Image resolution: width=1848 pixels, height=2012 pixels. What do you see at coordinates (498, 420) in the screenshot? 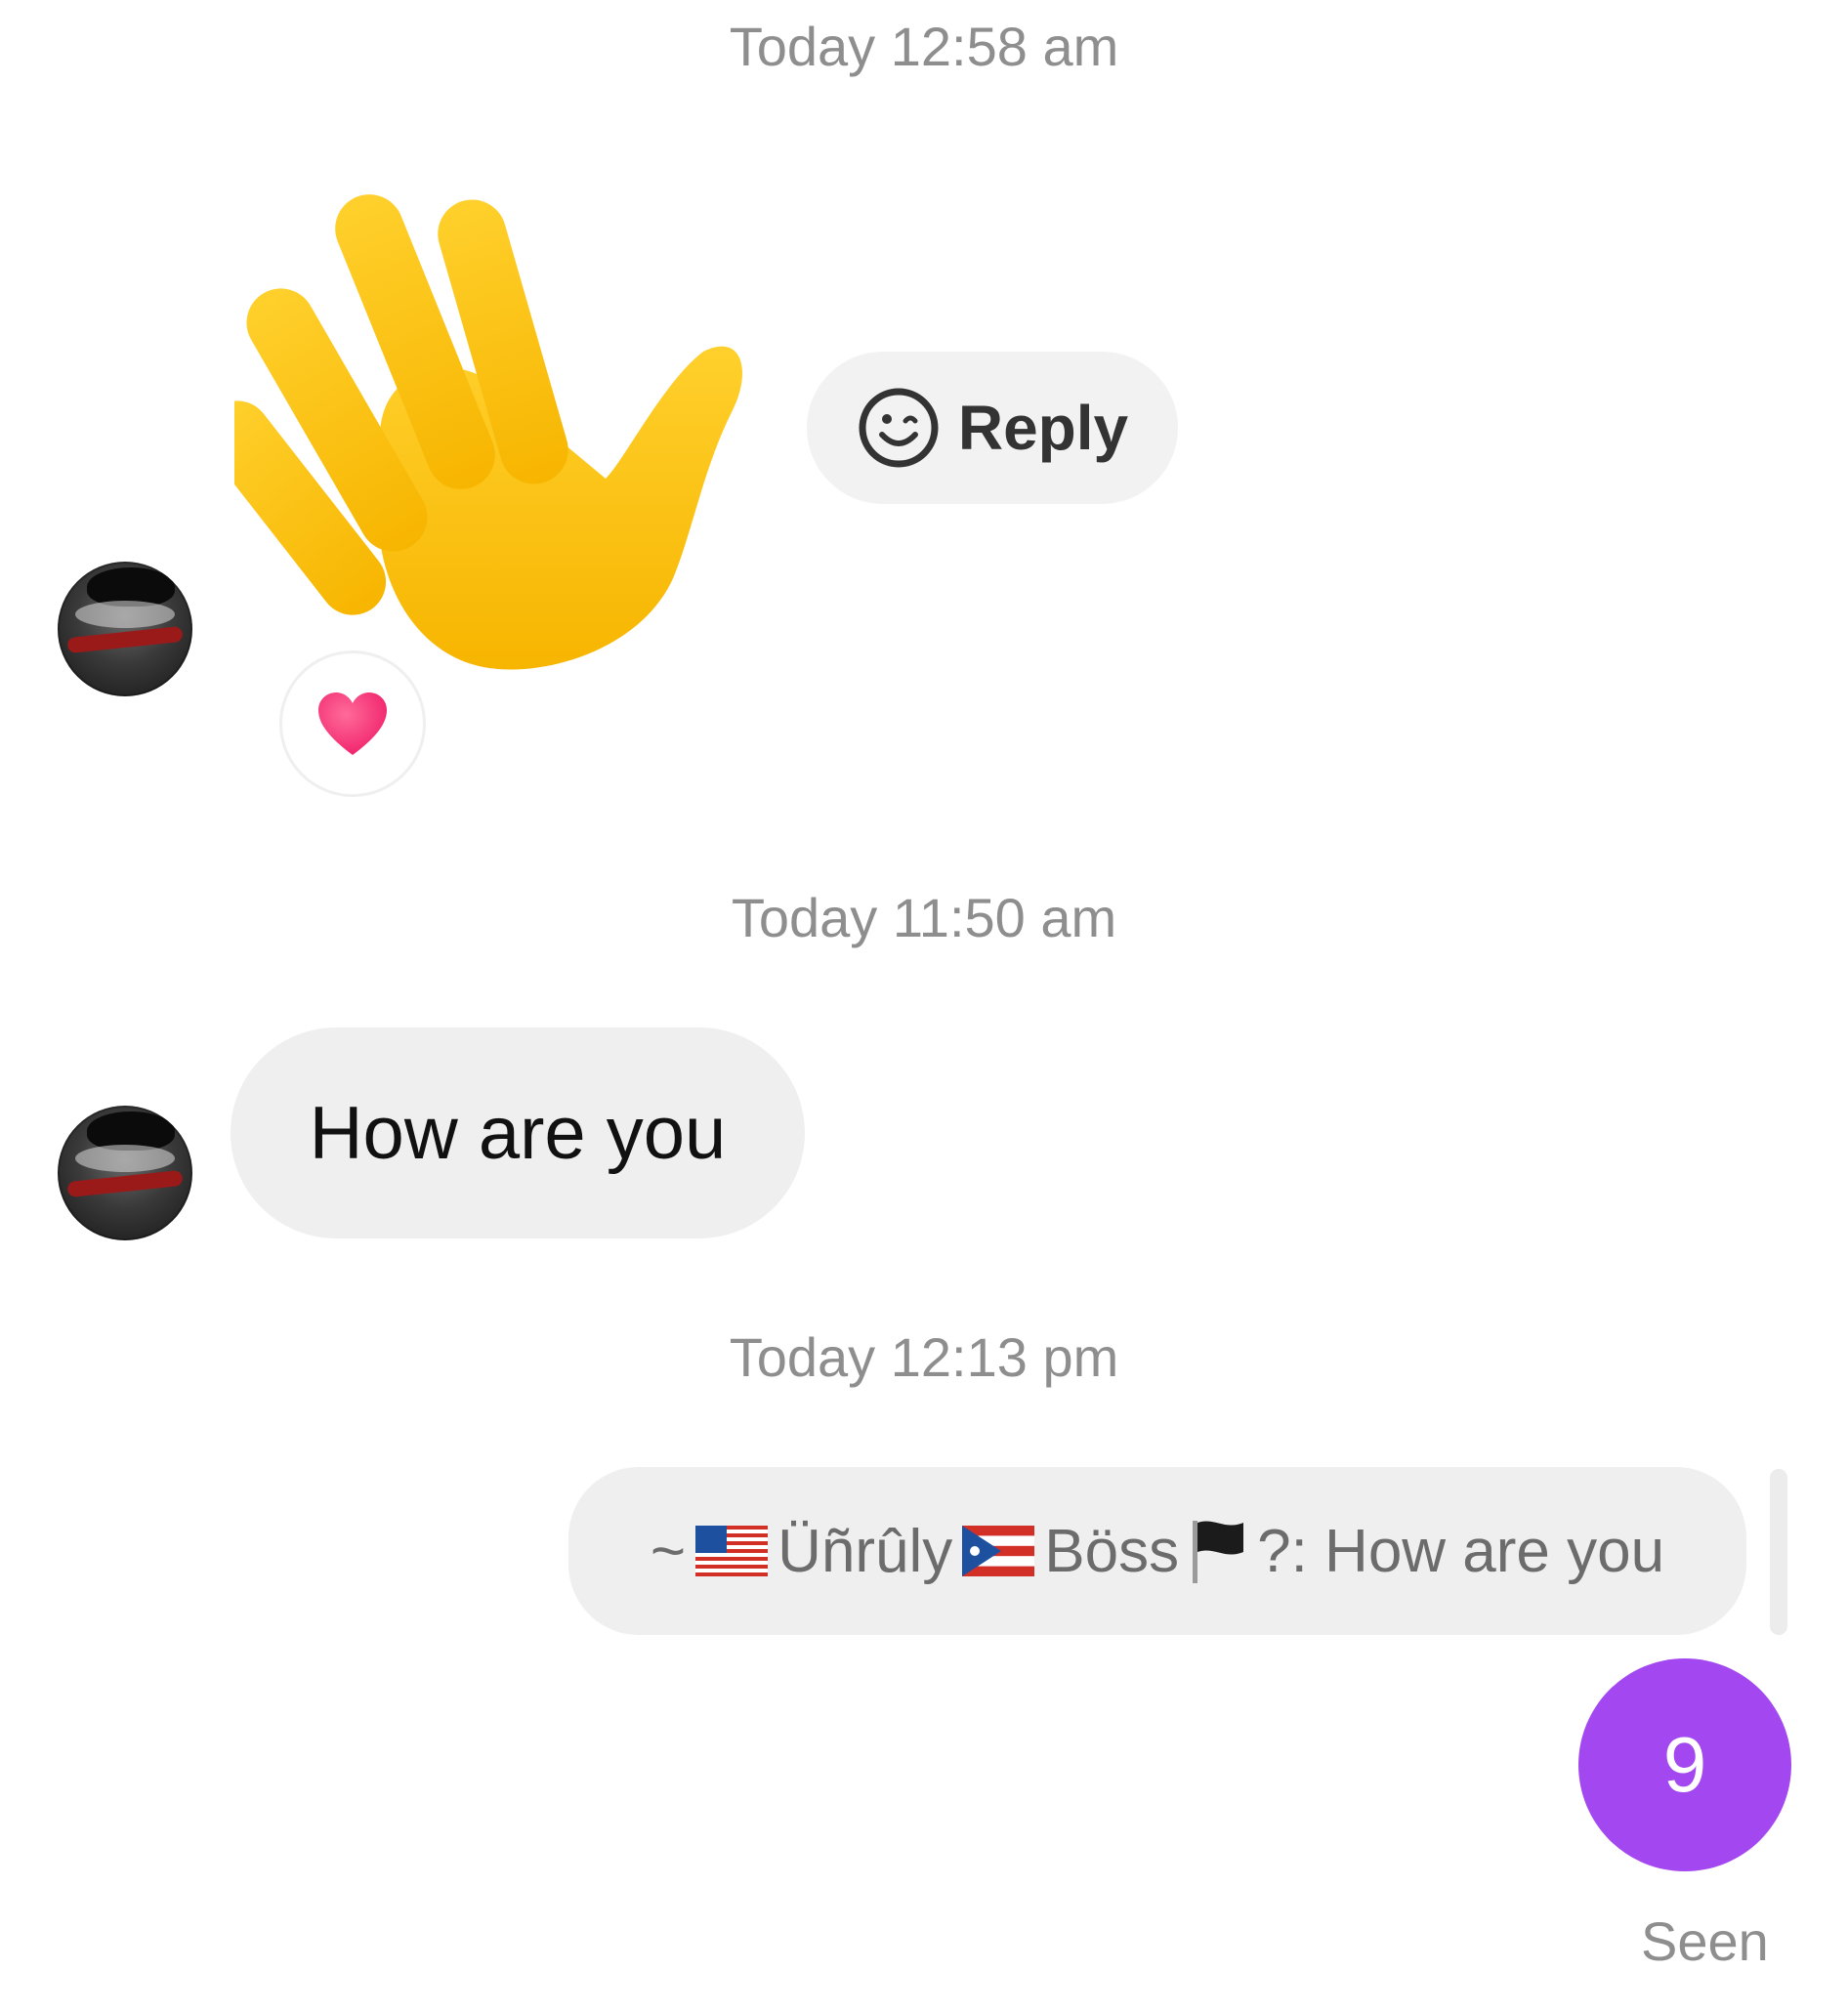
I see `wave-hand-emoji` at bounding box center [498, 420].